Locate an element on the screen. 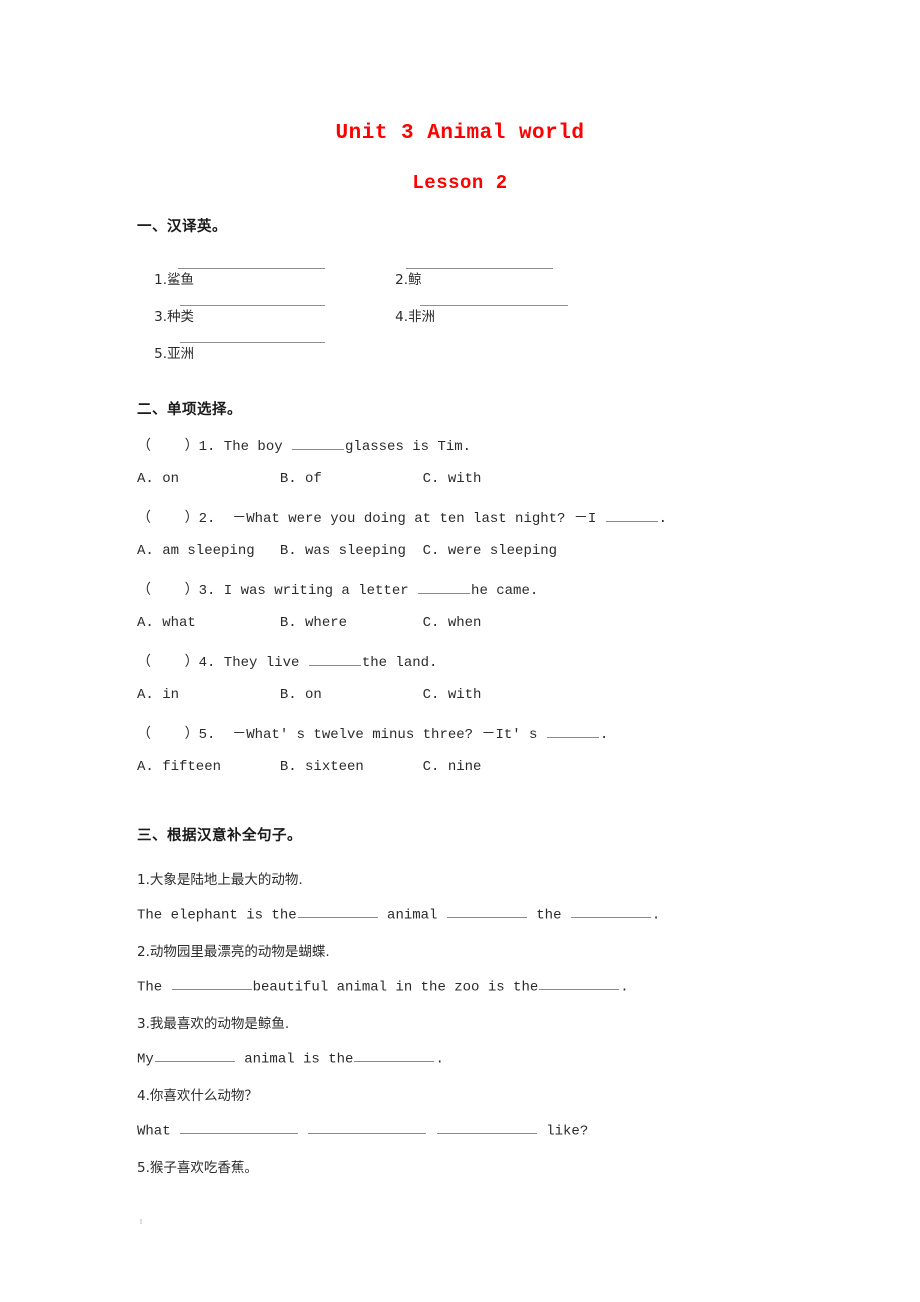  sentence-item-3-chinese: 3.我最喜欢的动物是鲸鱼. is located at coordinates (213, 1024).